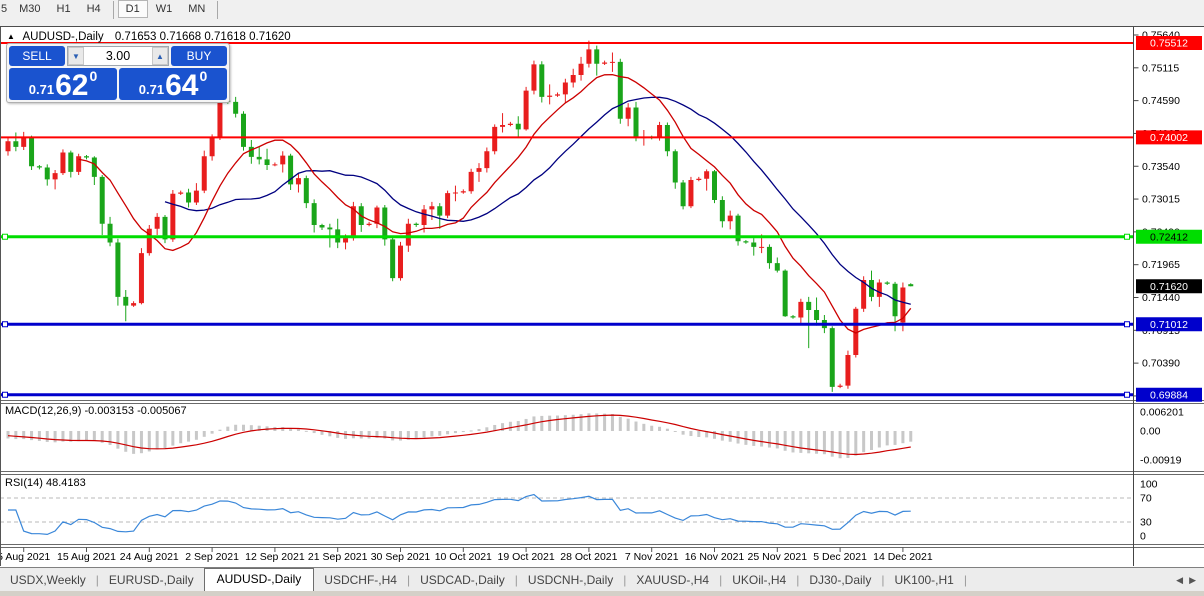 The image size is (1204, 596). What do you see at coordinates (525, 557) in the screenshot?
I see `date-tick-label: 19 Oct 2021` at bounding box center [525, 557].